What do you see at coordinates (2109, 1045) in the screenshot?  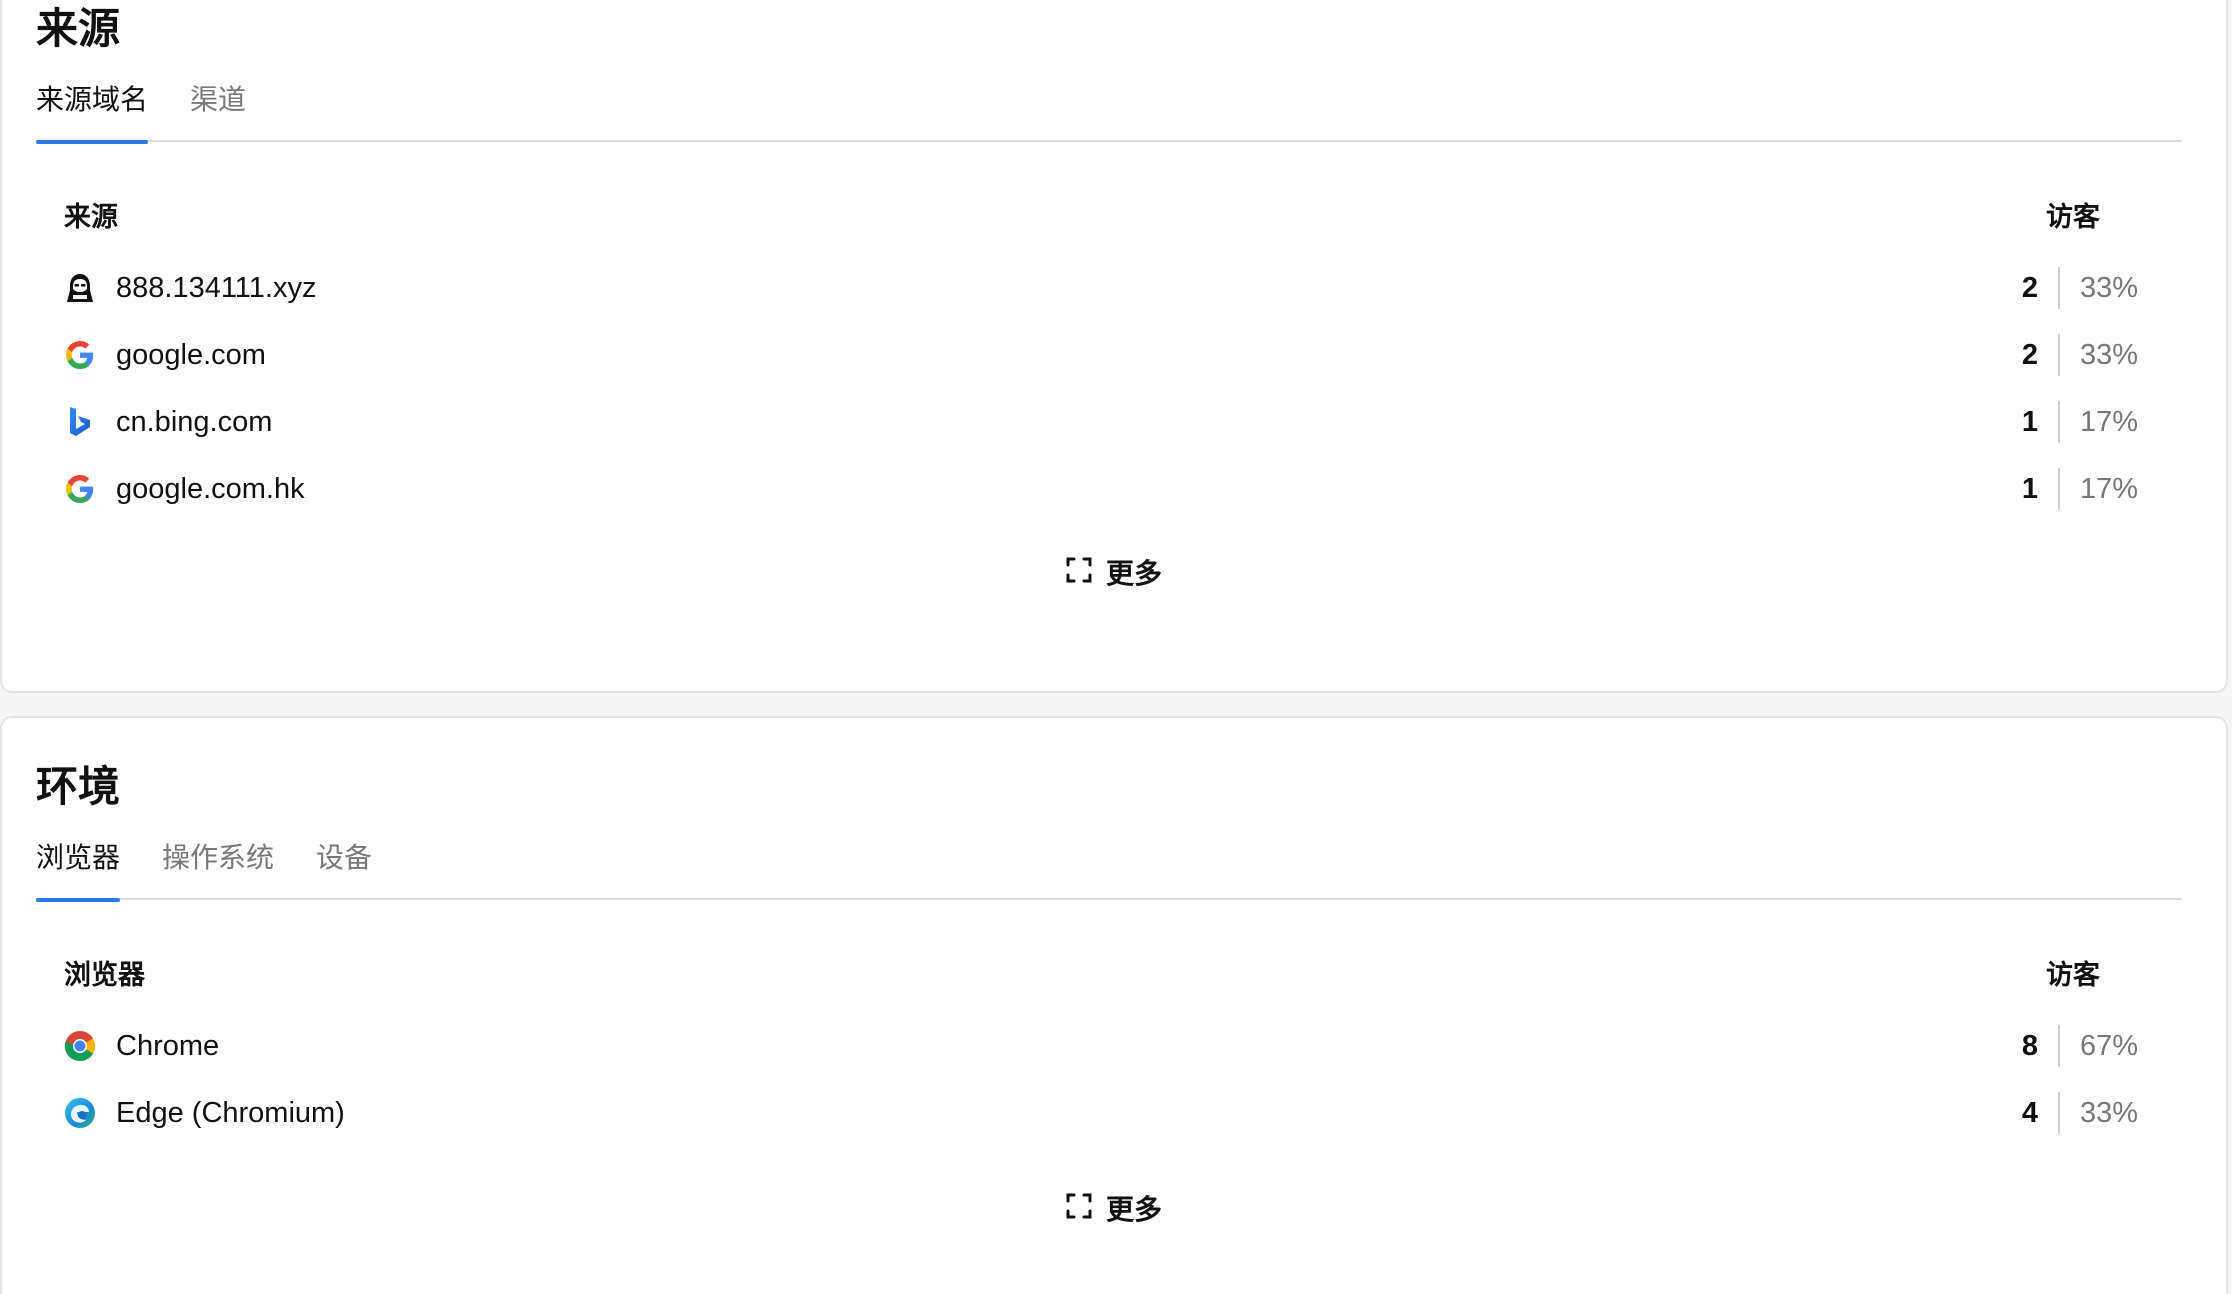 I see `visitor-percent: 67%` at bounding box center [2109, 1045].